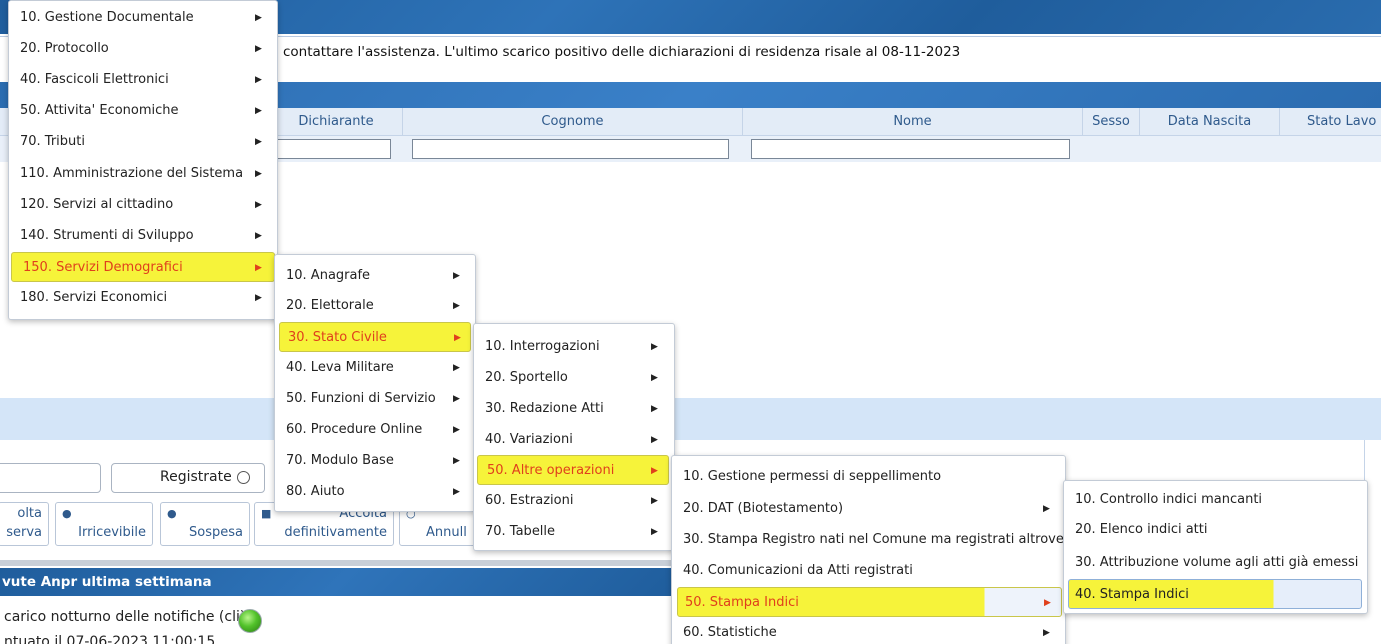 This screenshot has height=644, width=1381. I want to click on sospesa-button: ● Sospesa, so click(205, 524).